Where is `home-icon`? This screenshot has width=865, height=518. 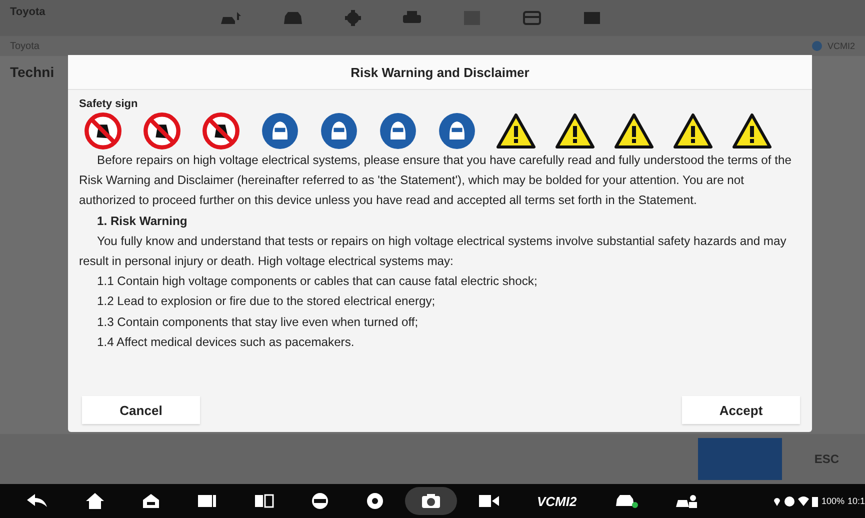 home-icon is located at coordinates (95, 501).